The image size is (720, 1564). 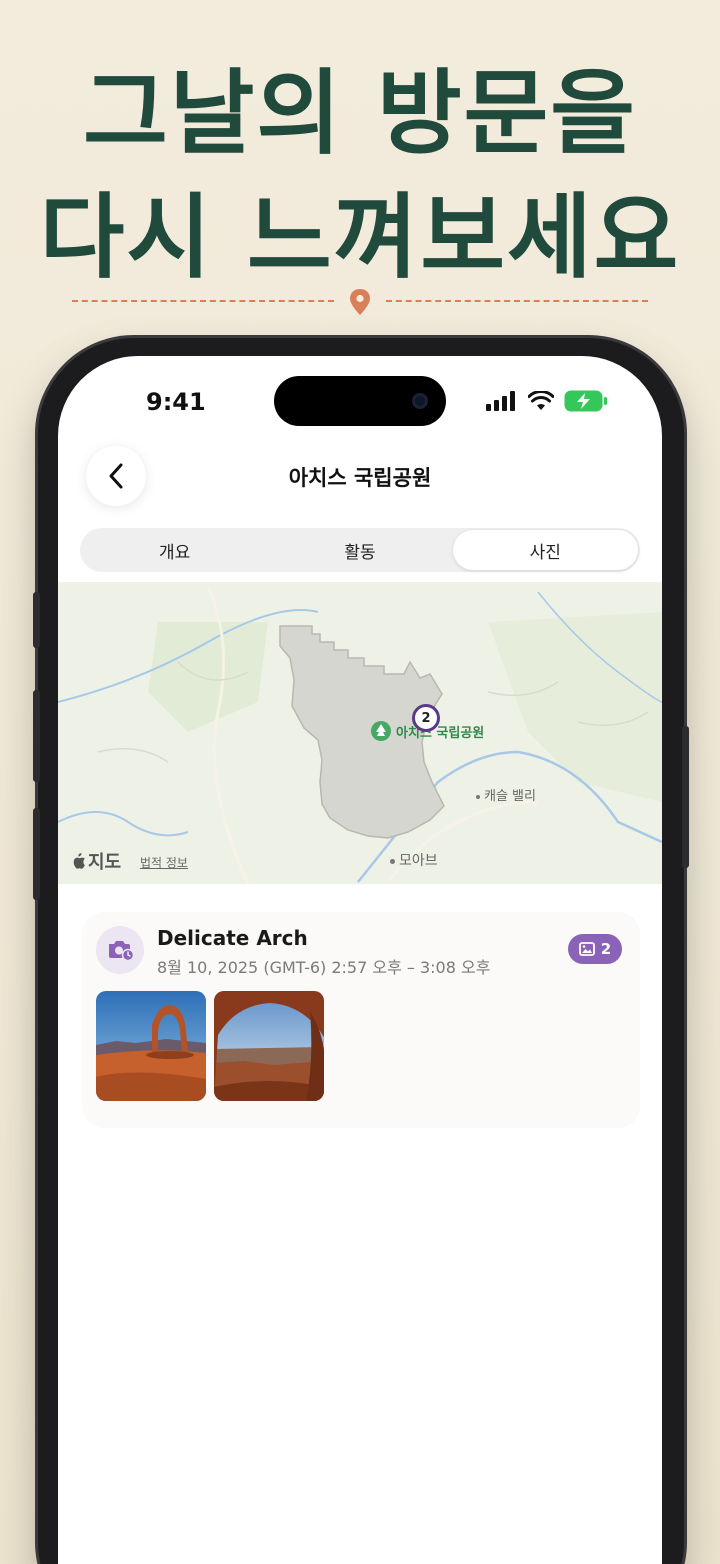 What do you see at coordinates (586, 949) in the screenshot?
I see `photo-icon` at bounding box center [586, 949].